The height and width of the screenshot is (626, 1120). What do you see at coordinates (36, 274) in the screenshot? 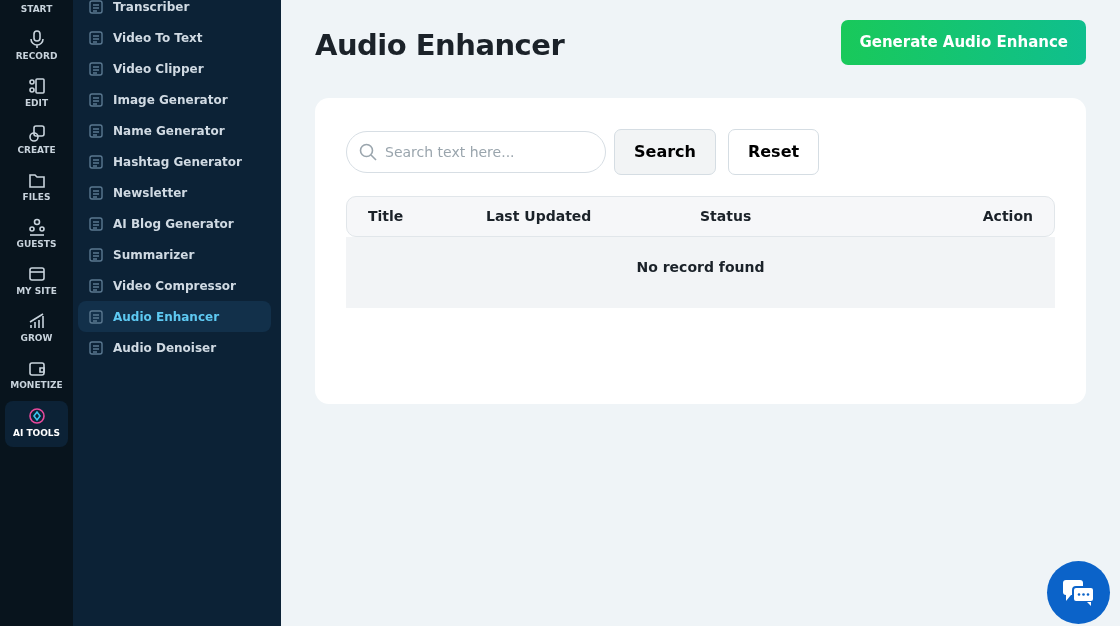
I see `browser-icon` at bounding box center [36, 274].